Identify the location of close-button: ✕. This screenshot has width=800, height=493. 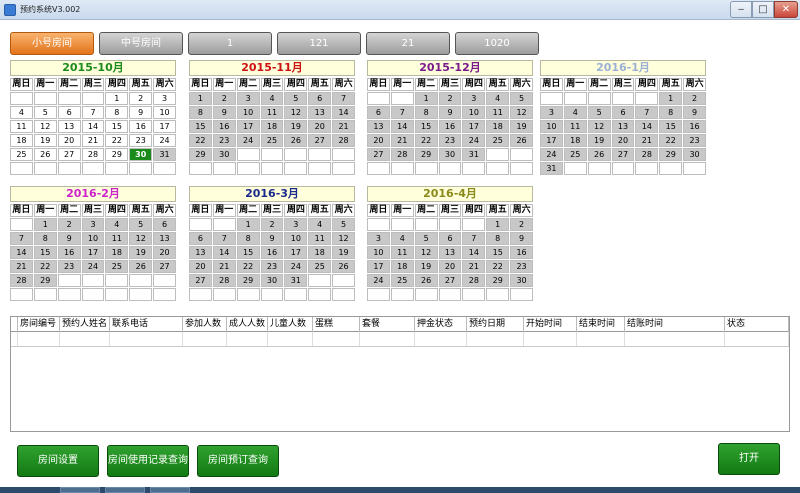
(786, 9).